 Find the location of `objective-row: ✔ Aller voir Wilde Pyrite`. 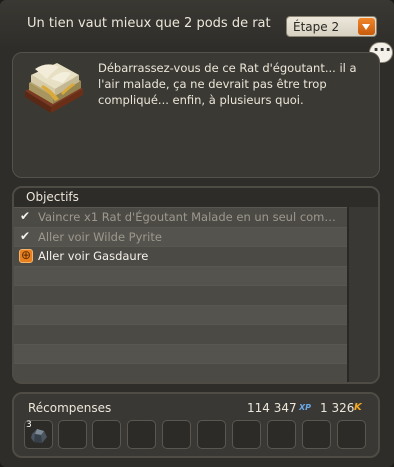

objective-row: ✔ Aller voir Wilde Pyrite is located at coordinates (180, 236).